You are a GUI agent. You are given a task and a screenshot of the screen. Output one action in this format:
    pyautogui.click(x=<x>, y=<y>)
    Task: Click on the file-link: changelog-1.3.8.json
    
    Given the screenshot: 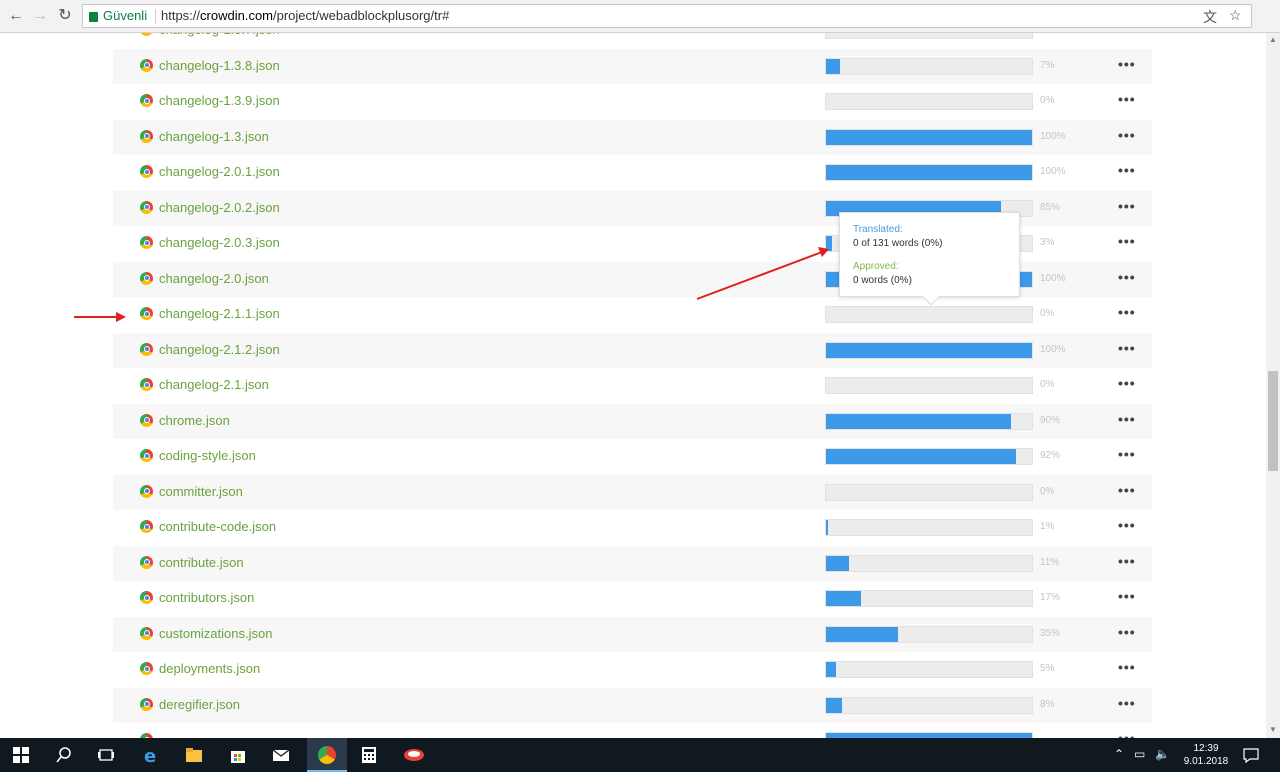 What is the action you would take?
    pyautogui.click(x=219, y=65)
    